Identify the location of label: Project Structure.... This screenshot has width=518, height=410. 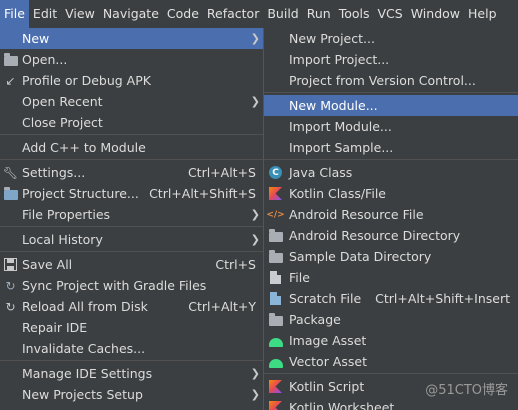
(80, 193).